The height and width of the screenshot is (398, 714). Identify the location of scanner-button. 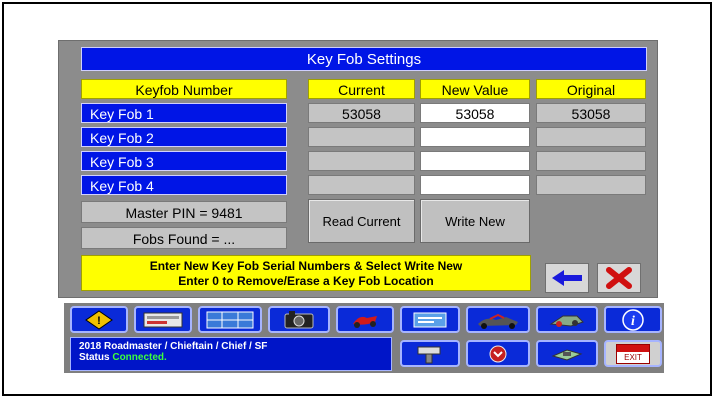
(430, 353).